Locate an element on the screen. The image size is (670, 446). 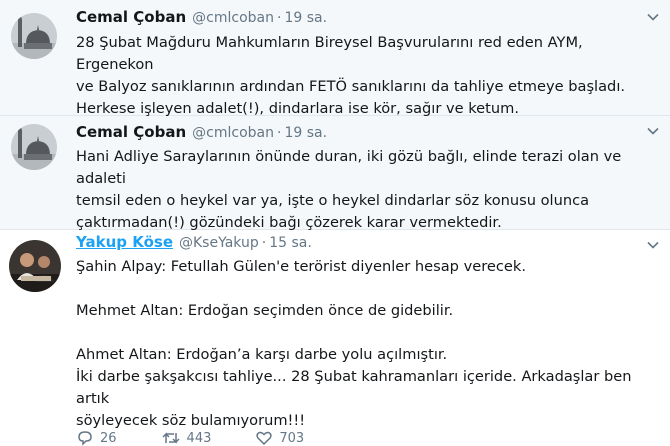
reply-count: 26 is located at coordinates (108, 438).